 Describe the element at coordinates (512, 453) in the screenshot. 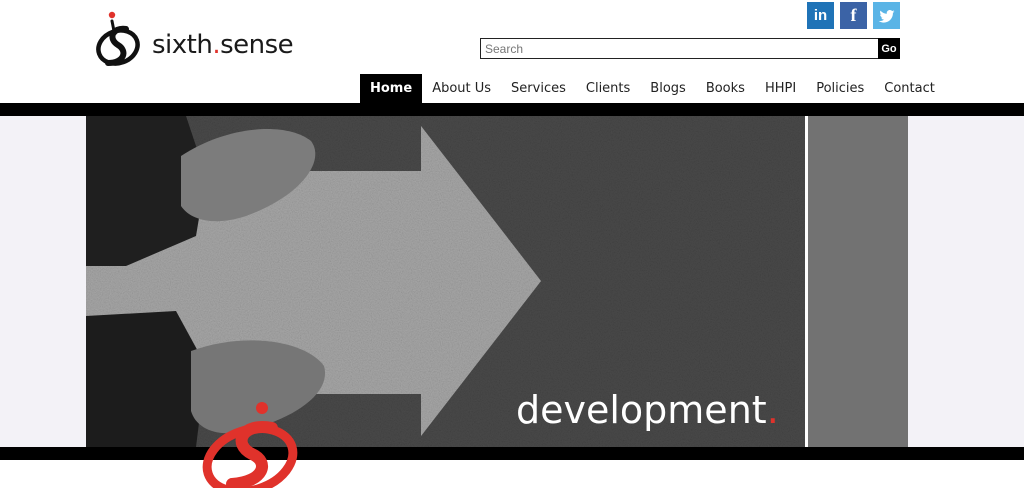

I see `hero-bottom-bar` at that location.